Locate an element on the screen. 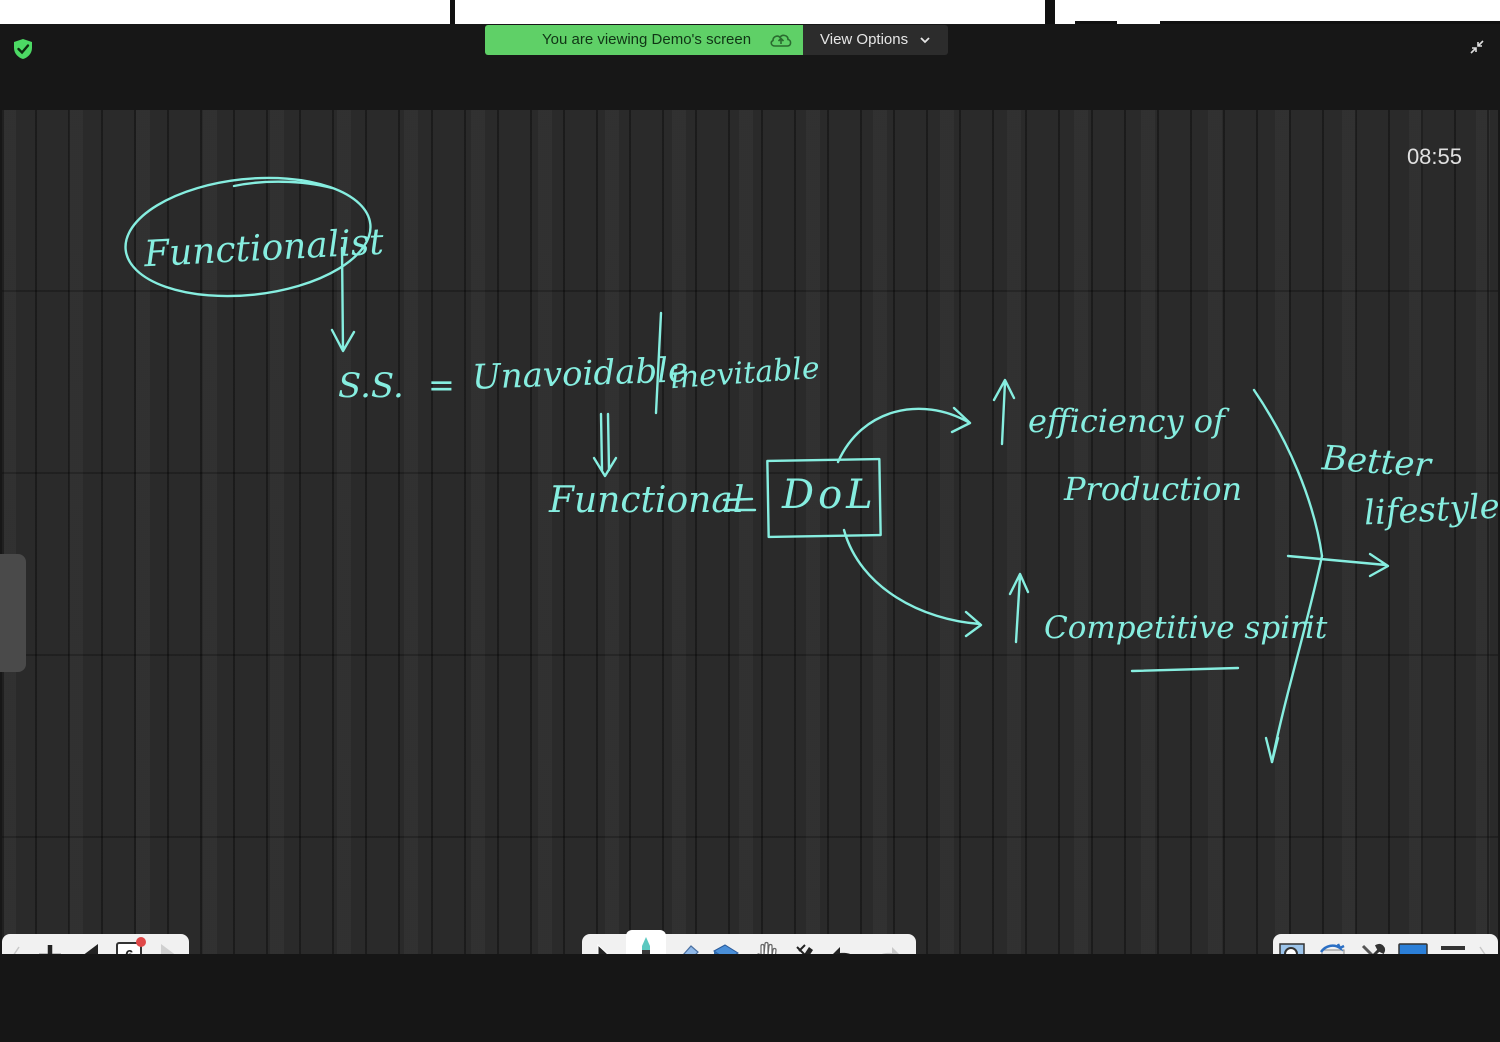  ink-functional: Functional is located at coordinates (647, 500).